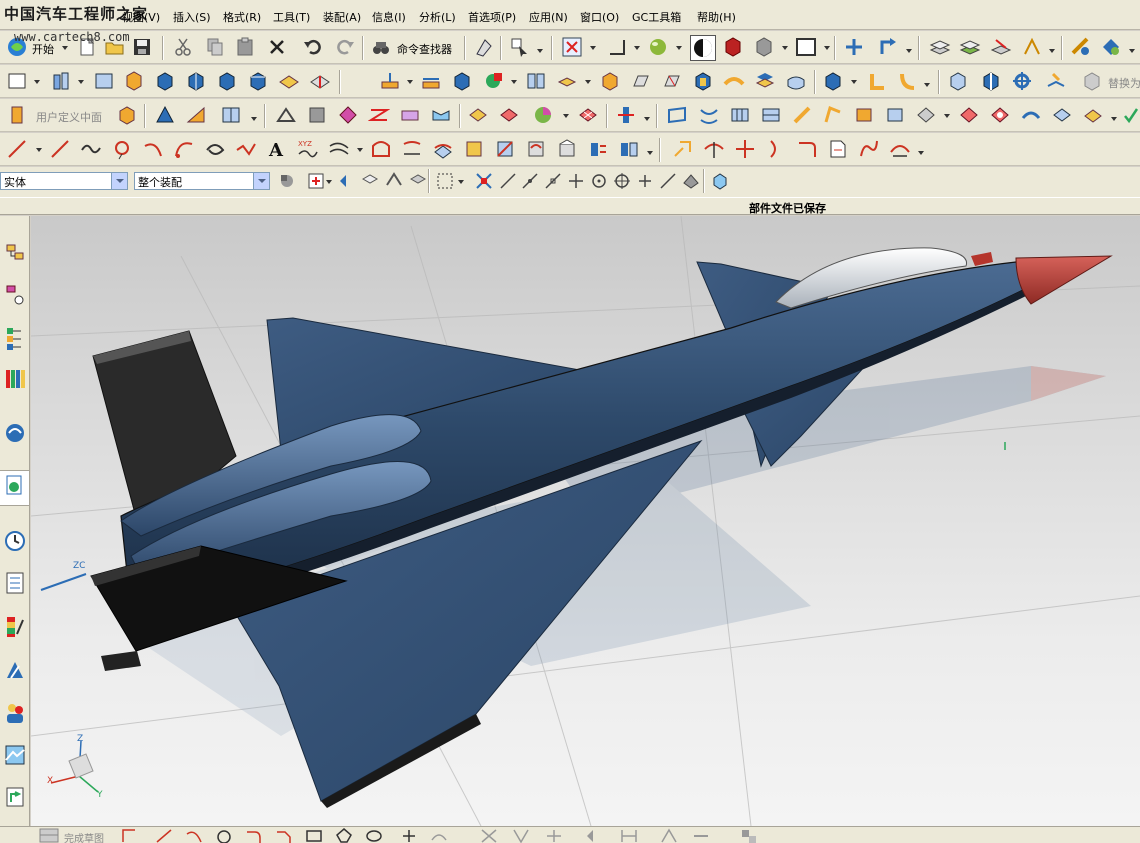  I want to click on menu-information: 信息(I), so click(389, 17).